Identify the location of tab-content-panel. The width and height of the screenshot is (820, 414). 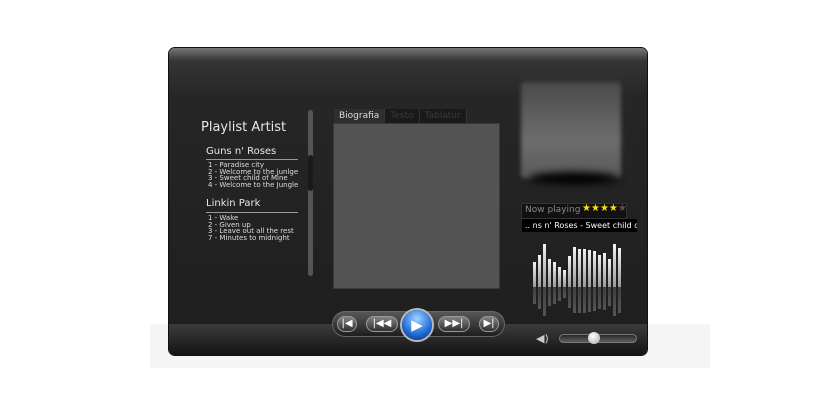
(416, 206).